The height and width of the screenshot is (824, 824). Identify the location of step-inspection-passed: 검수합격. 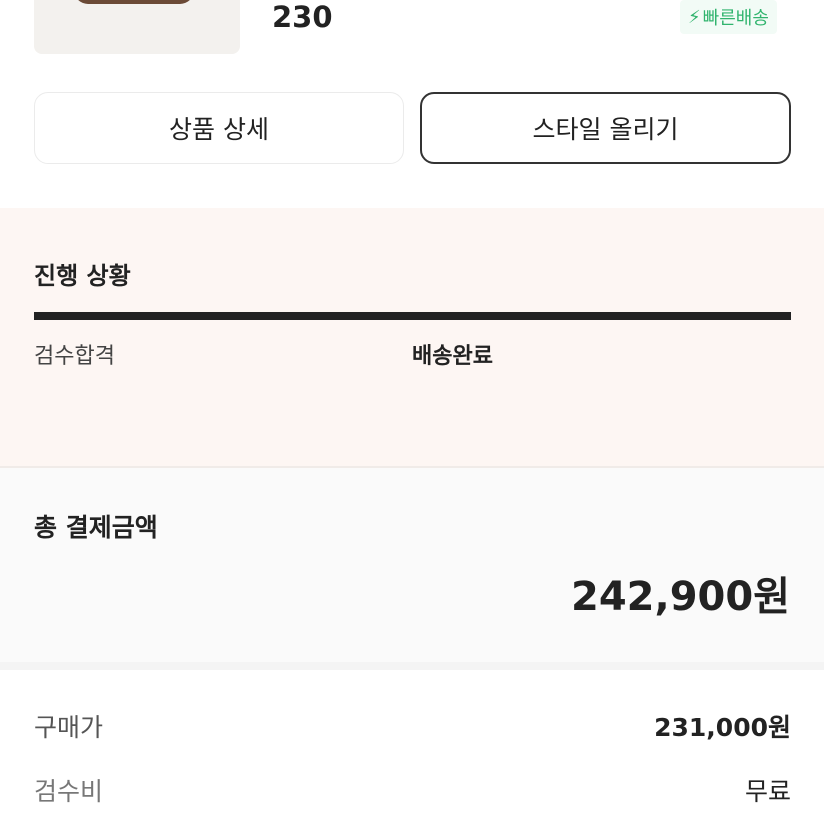
(74, 356).